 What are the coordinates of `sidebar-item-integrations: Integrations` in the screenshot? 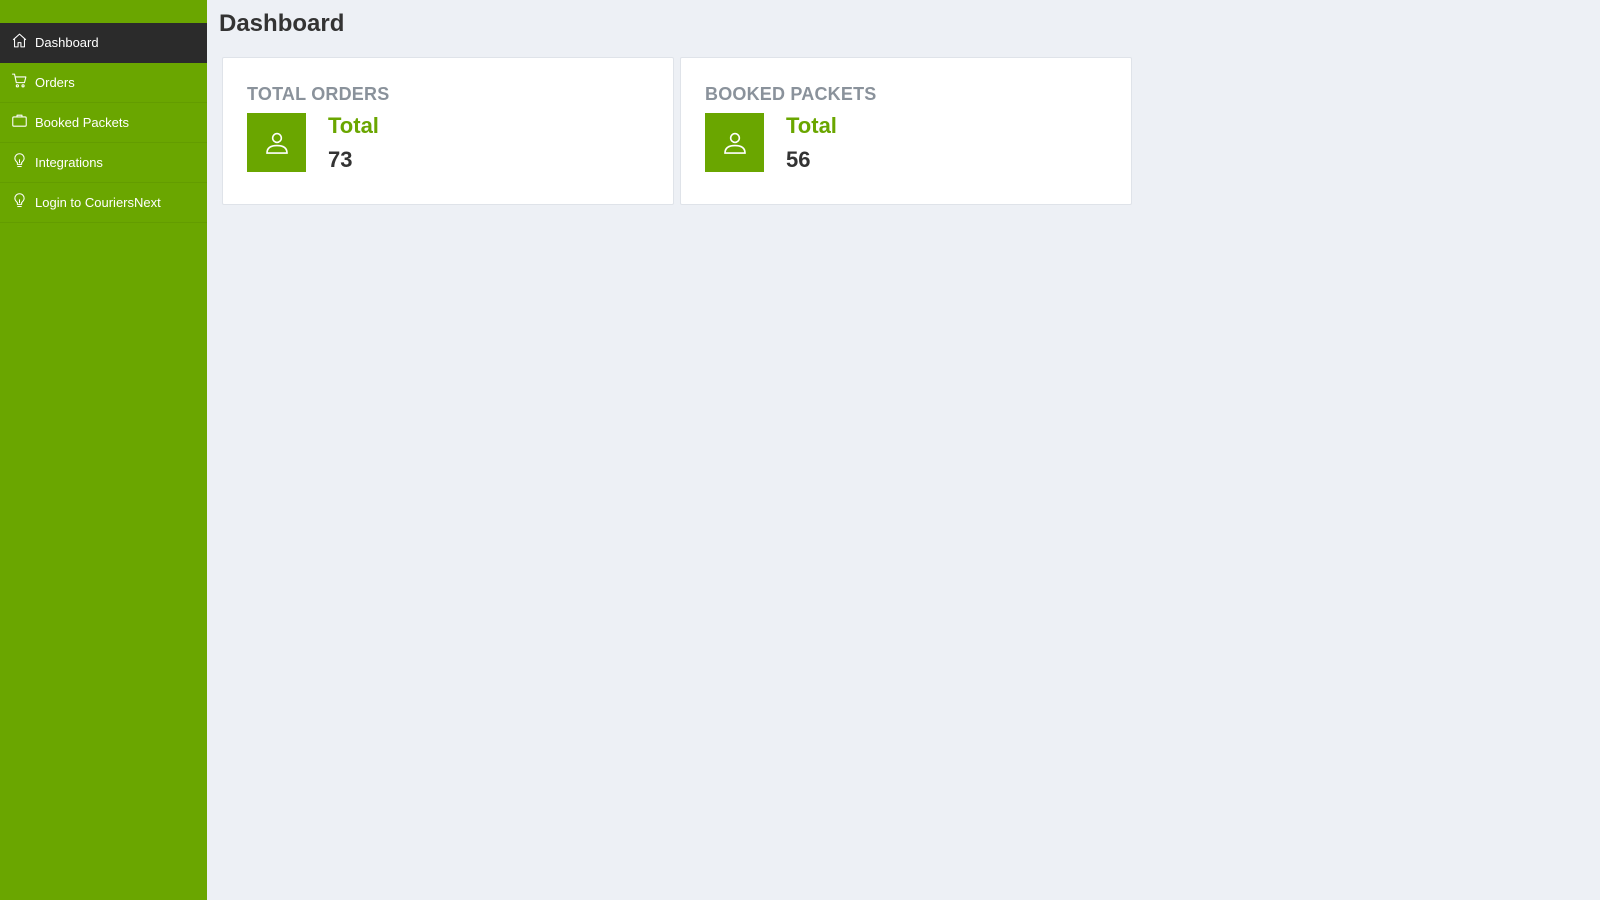 It's located at (103, 163).